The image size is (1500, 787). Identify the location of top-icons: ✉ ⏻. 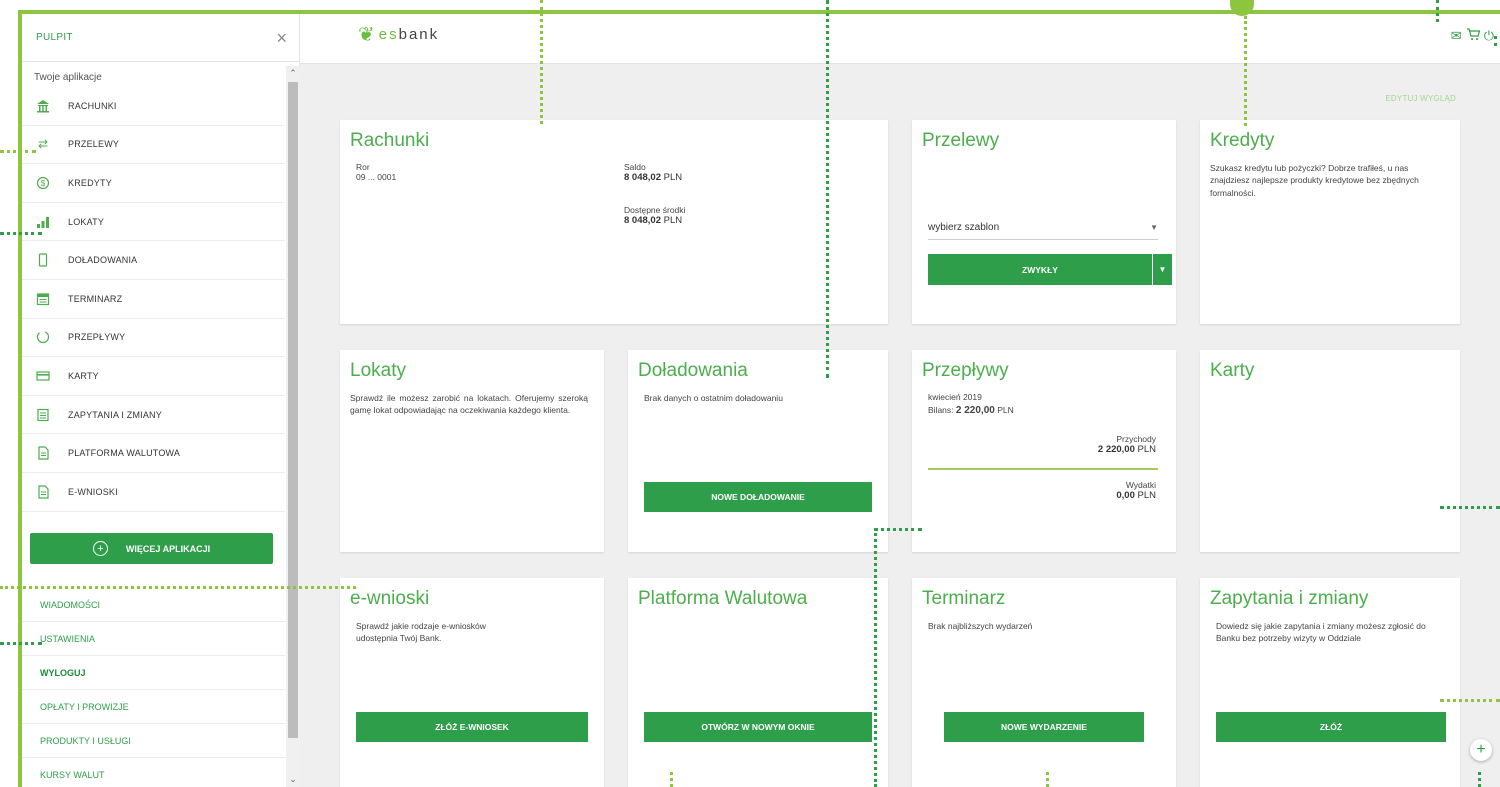
(1472, 36).